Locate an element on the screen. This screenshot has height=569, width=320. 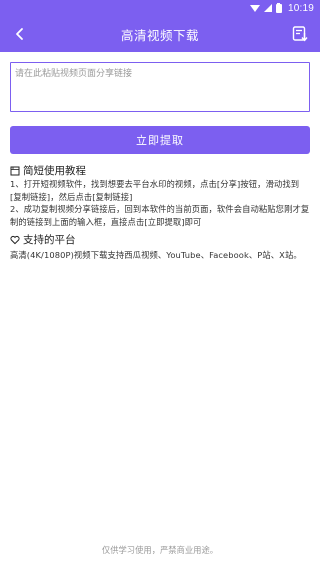
download-list-button is located at coordinates (300, 34).